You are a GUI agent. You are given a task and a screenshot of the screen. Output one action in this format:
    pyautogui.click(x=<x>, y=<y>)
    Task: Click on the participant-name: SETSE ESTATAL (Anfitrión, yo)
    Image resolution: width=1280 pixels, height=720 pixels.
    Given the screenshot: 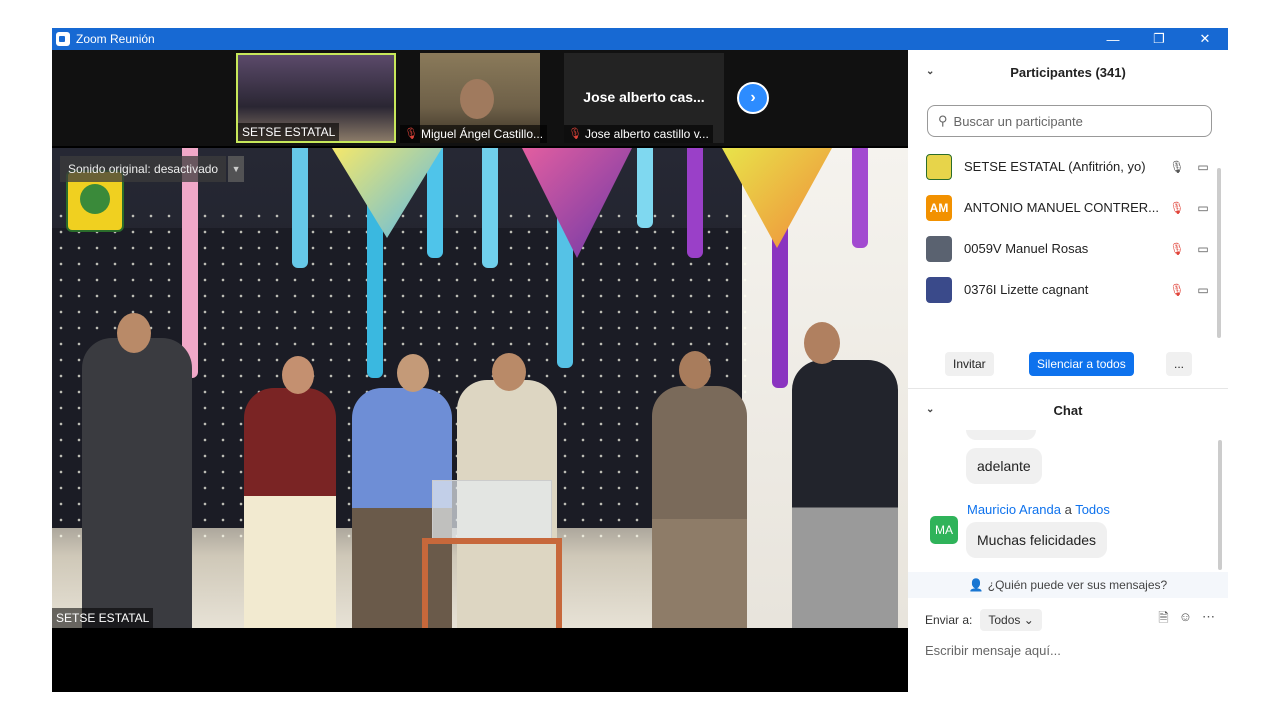 What is the action you would take?
    pyautogui.click(x=1055, y=166)
    